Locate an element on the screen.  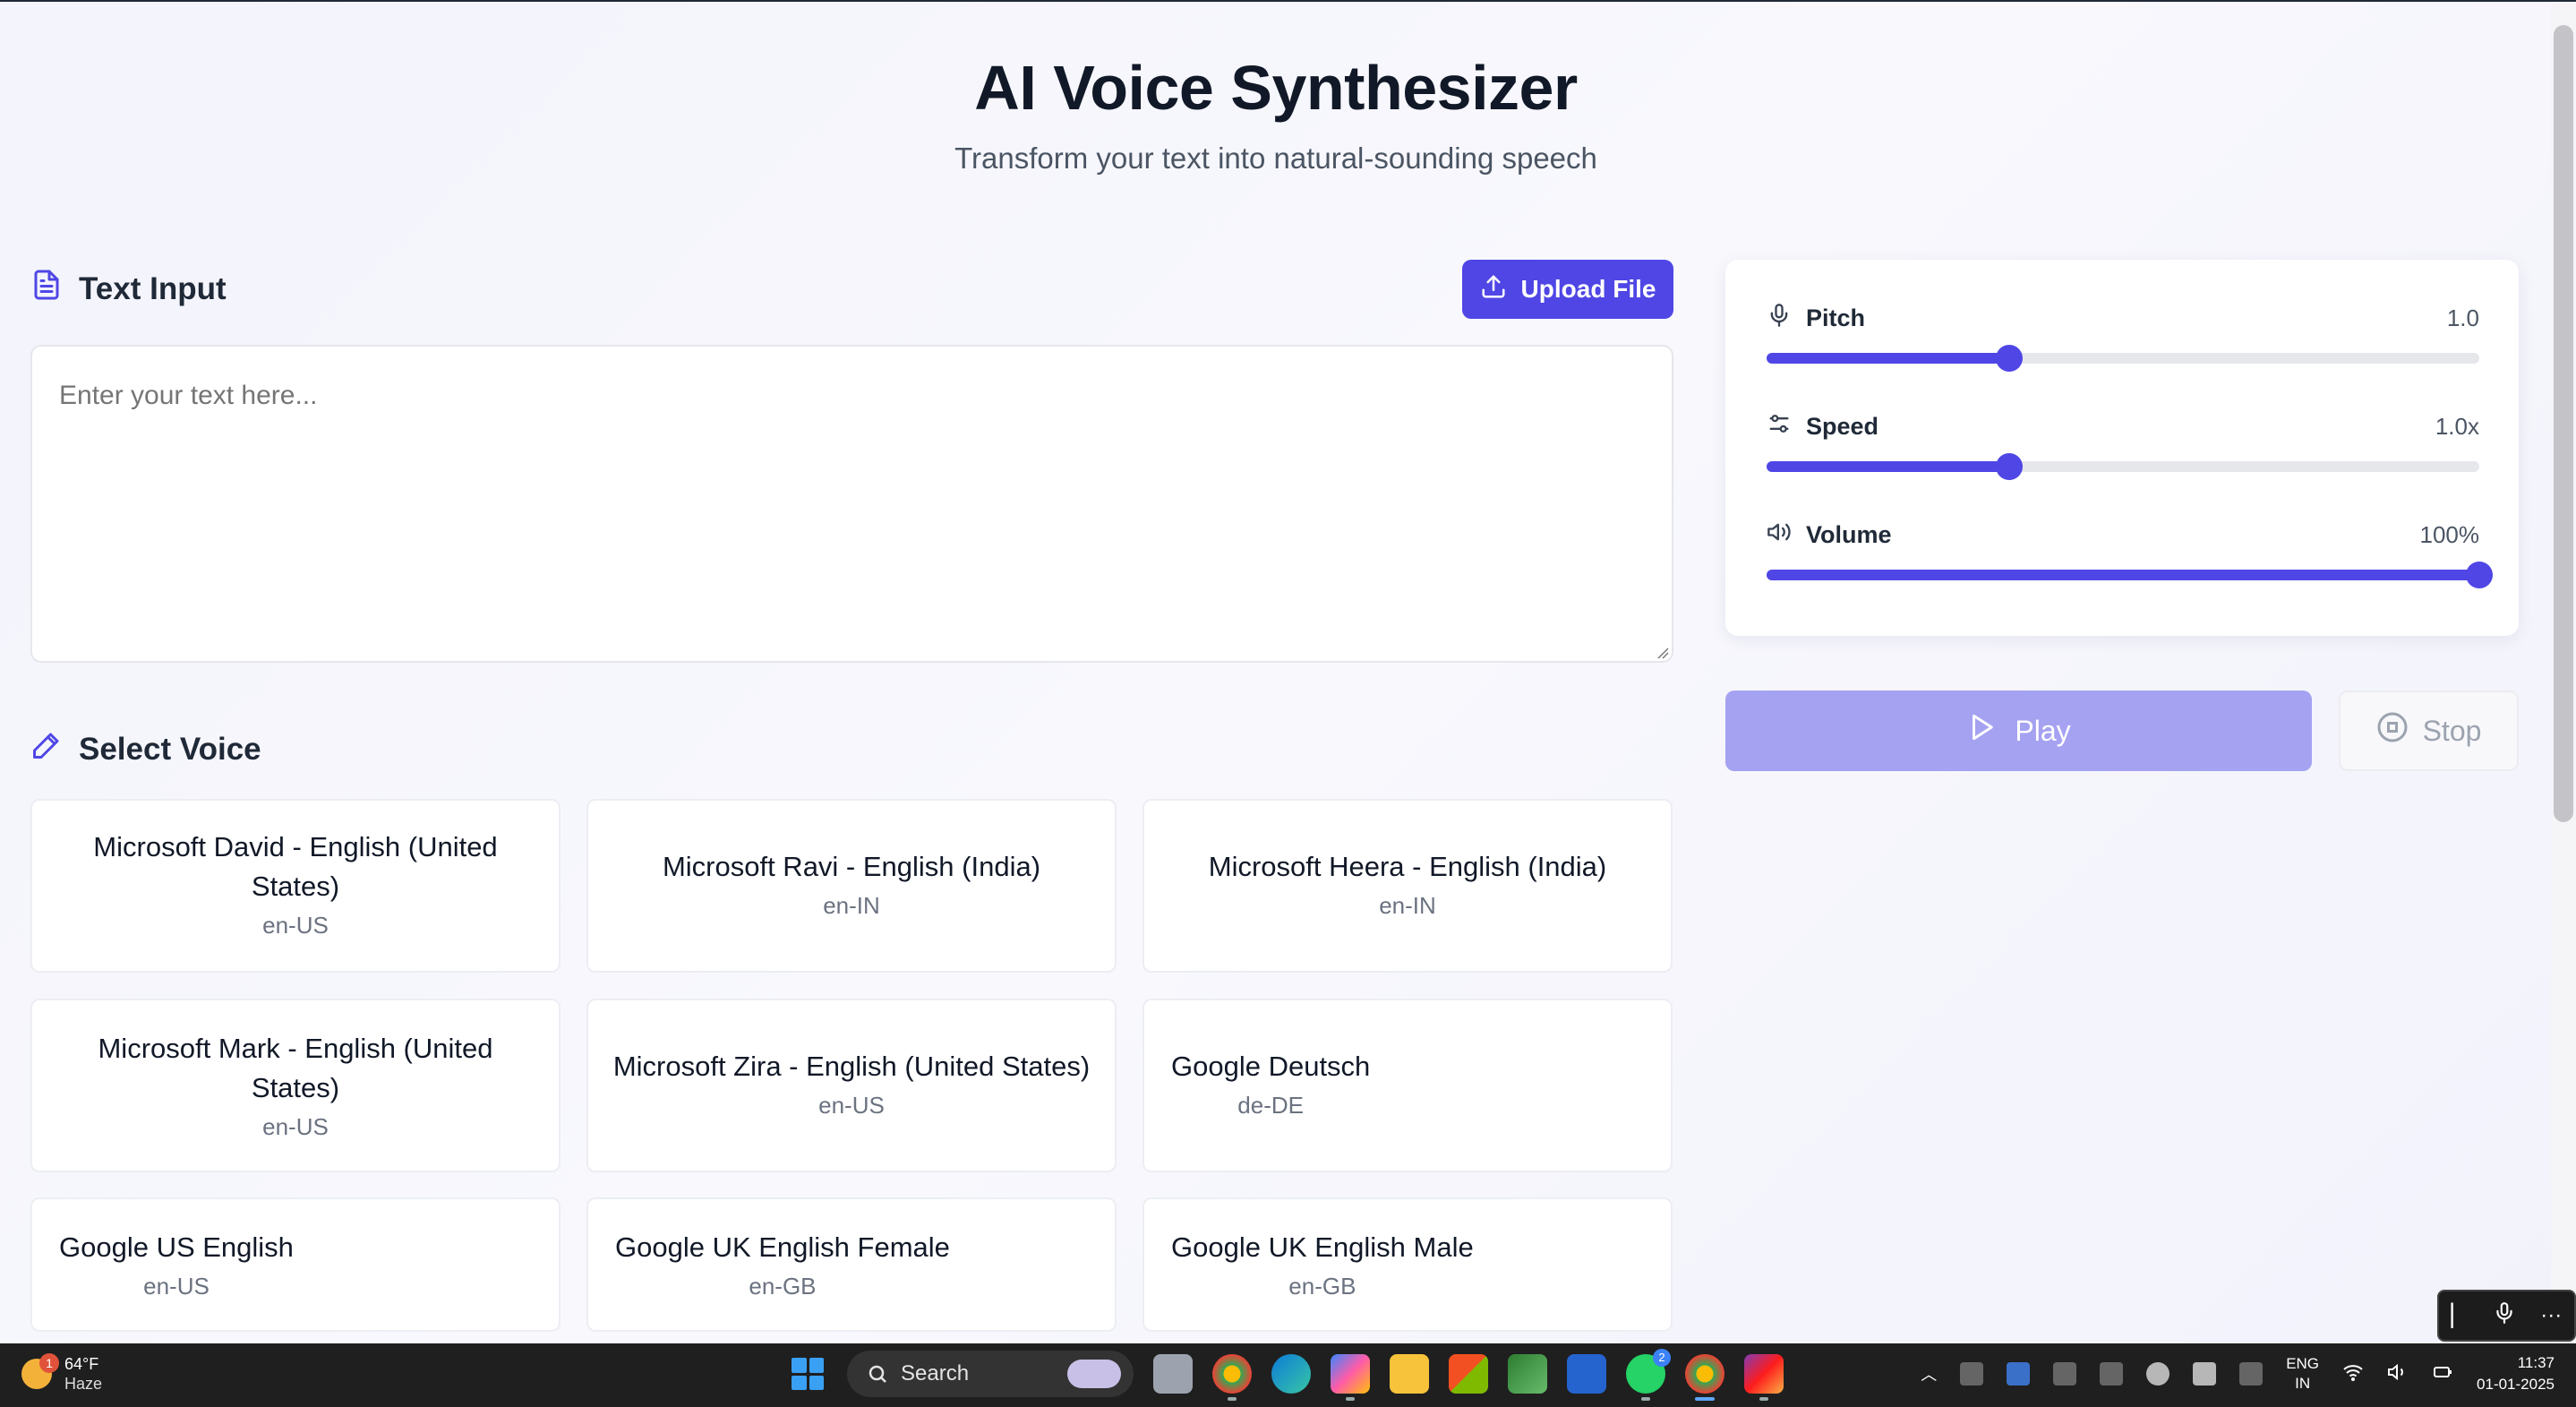
microsoft-store-icon is located at coordinates (1468, 1374).